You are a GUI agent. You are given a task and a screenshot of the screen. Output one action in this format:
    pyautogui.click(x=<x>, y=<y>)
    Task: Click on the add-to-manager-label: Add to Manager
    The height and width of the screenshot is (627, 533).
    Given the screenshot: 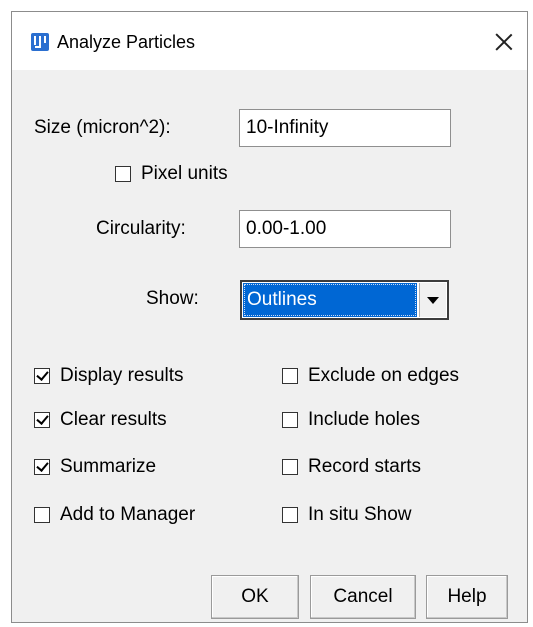 What is the action you would take?
    pyautogui.click(x=128, y=514)
    